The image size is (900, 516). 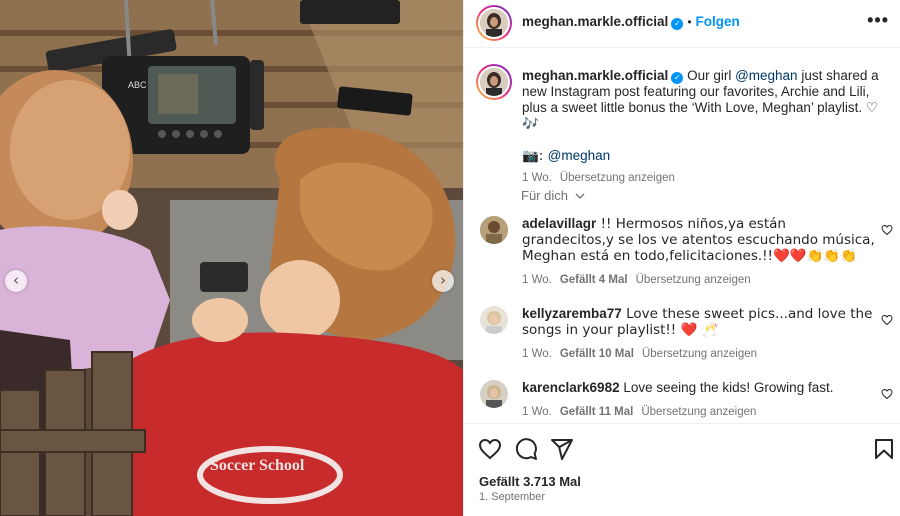 What do you see at coordinates (594, 280) in the screenshot?
I see `comment-likes: Gefällt 4 Mal` at bounding box center [594, 280].